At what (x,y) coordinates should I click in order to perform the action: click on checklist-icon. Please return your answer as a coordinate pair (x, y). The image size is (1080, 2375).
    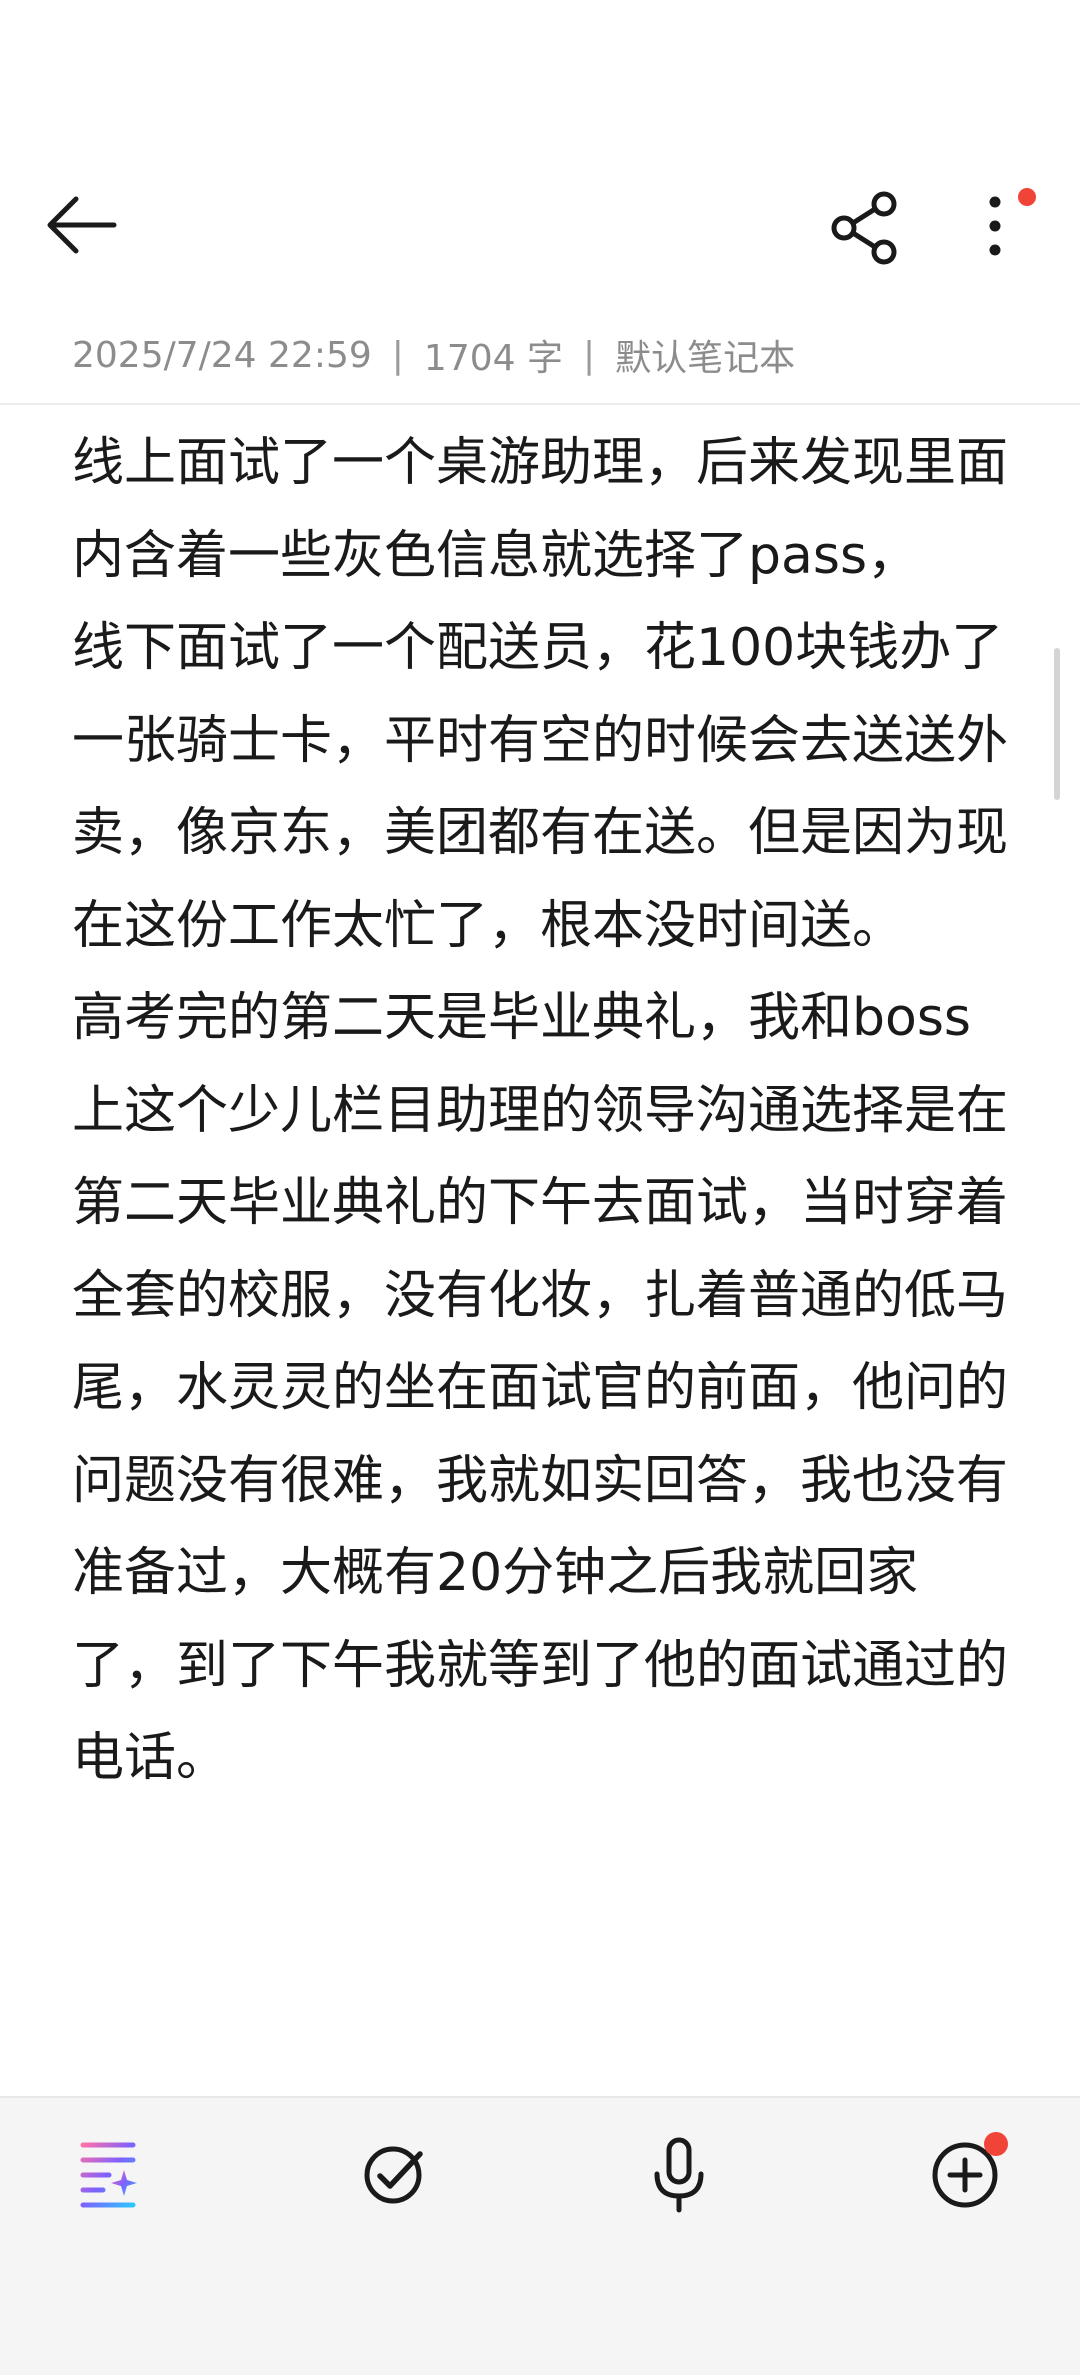
    Looking at the image, I should click on (393, 2175).